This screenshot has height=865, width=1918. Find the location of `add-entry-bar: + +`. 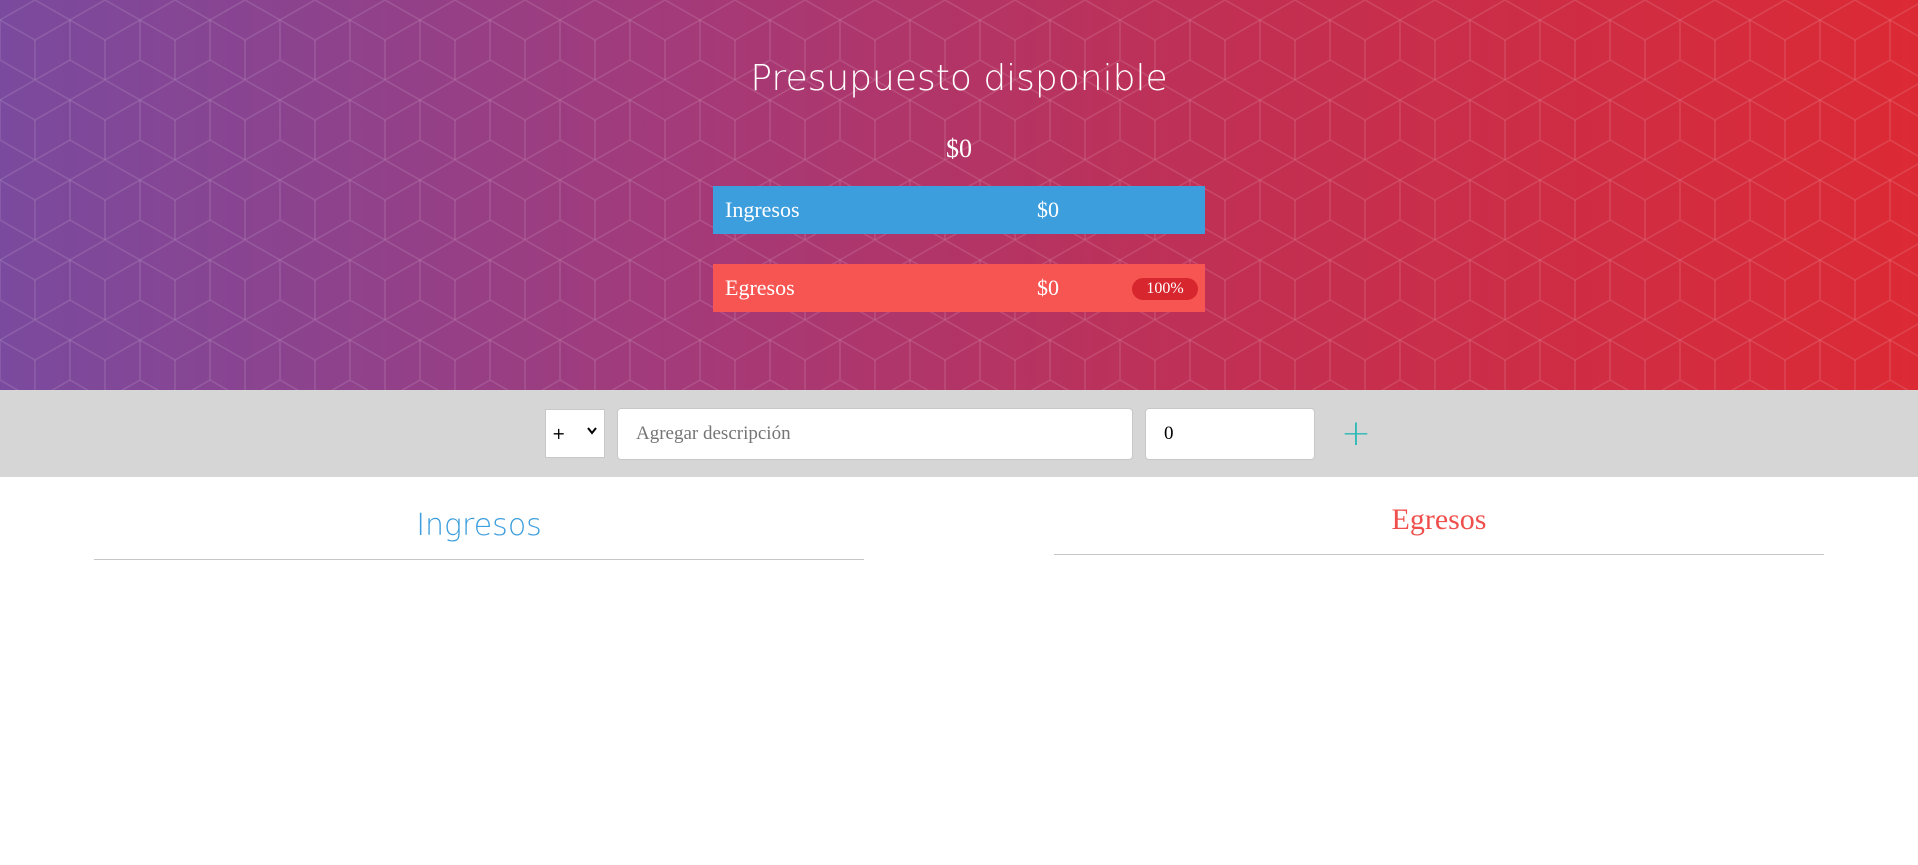

add-entry-bar: + + is located at coordinates (959, 433).